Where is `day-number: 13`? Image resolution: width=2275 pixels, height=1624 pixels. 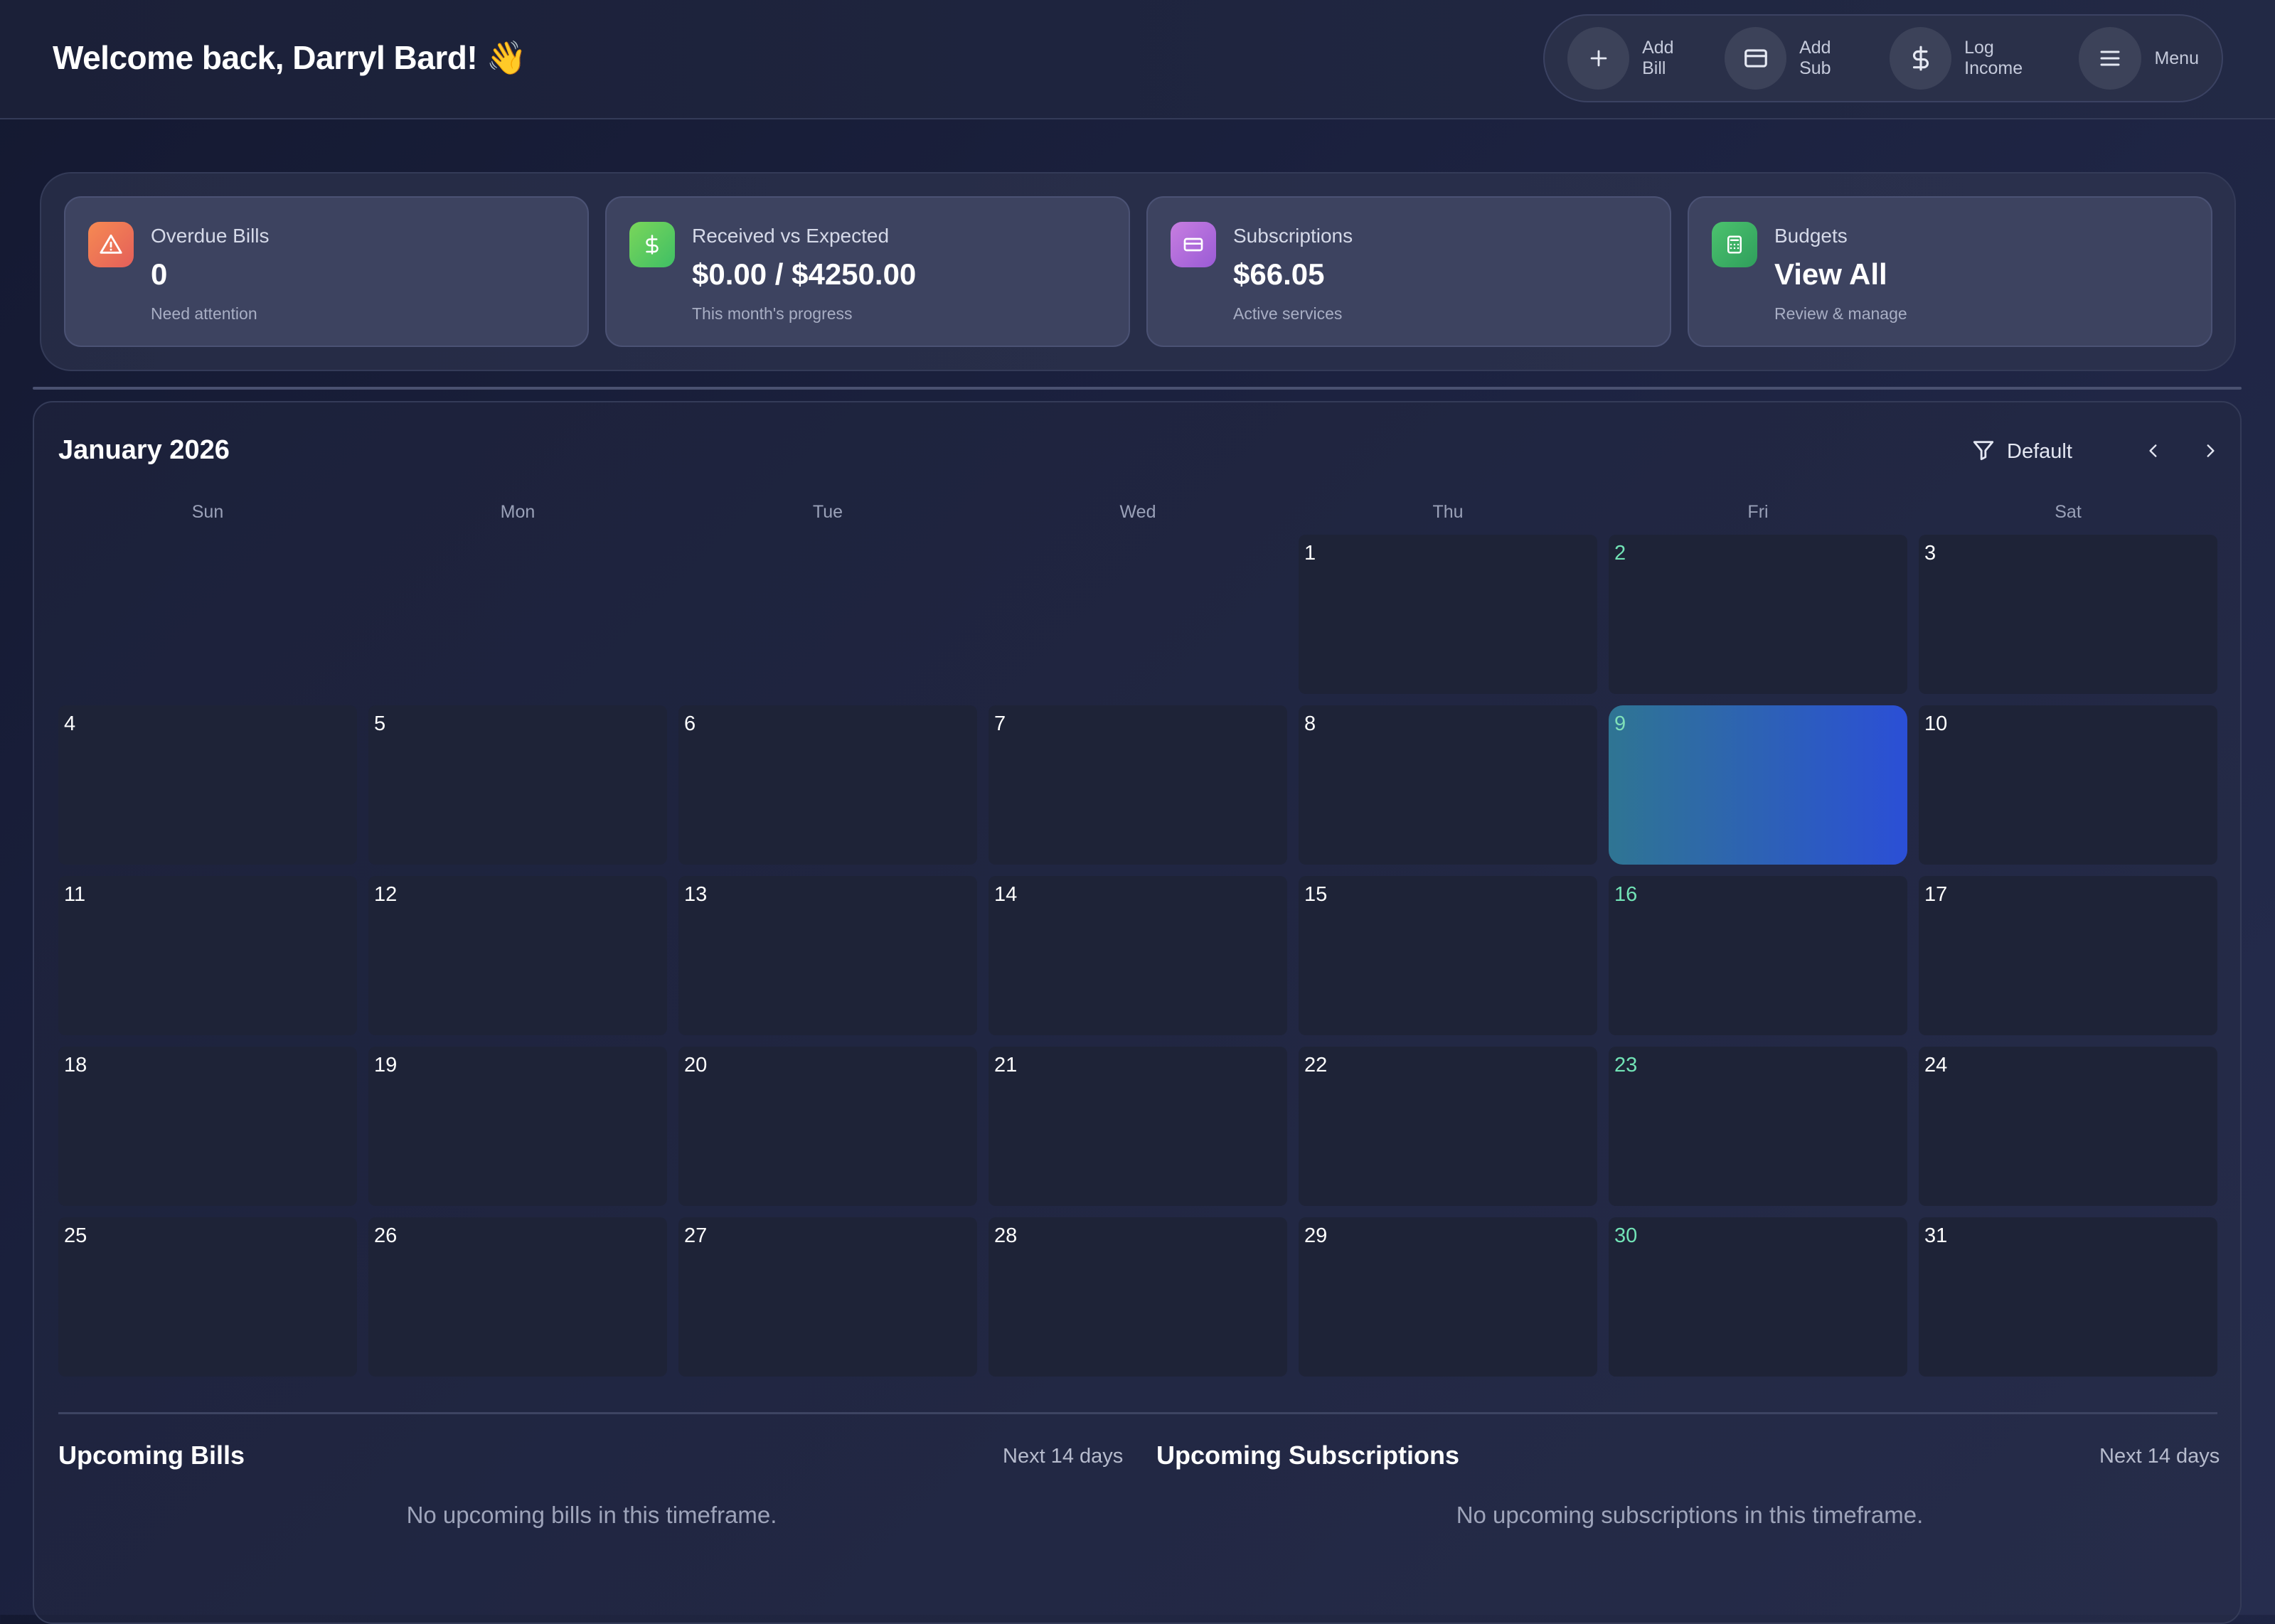 day-number: 13 is located at coordinates (696, 894).